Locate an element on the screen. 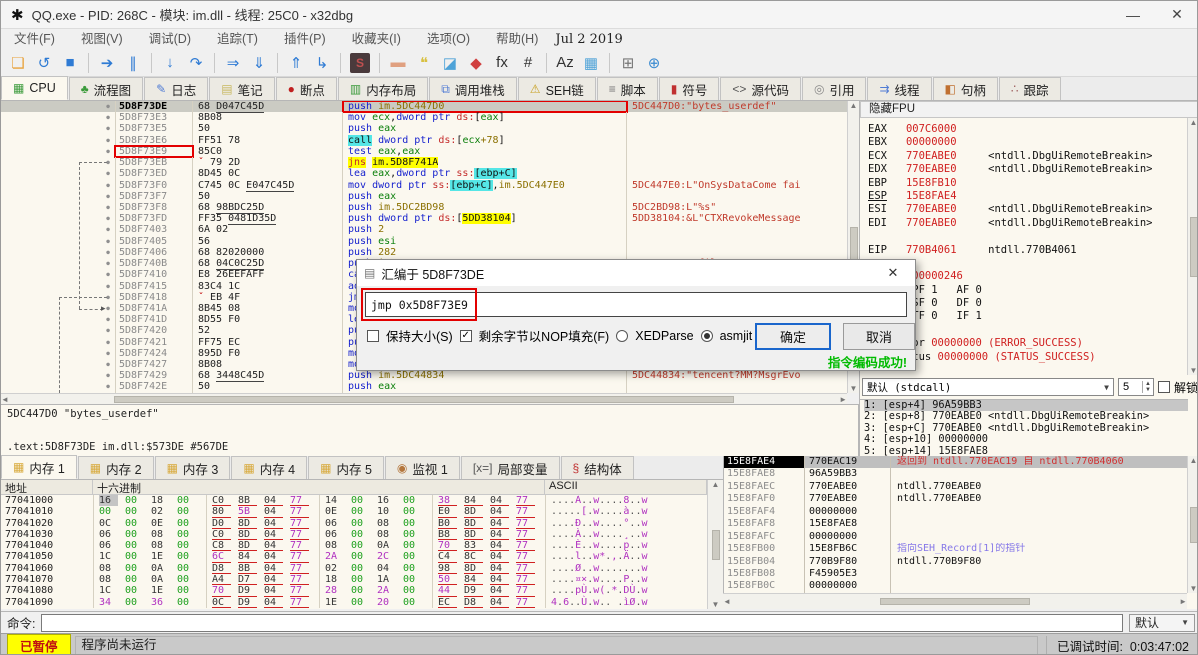  arg-count-spinner: 5 ▲ ▼ is located at coordinates (1135, 387).